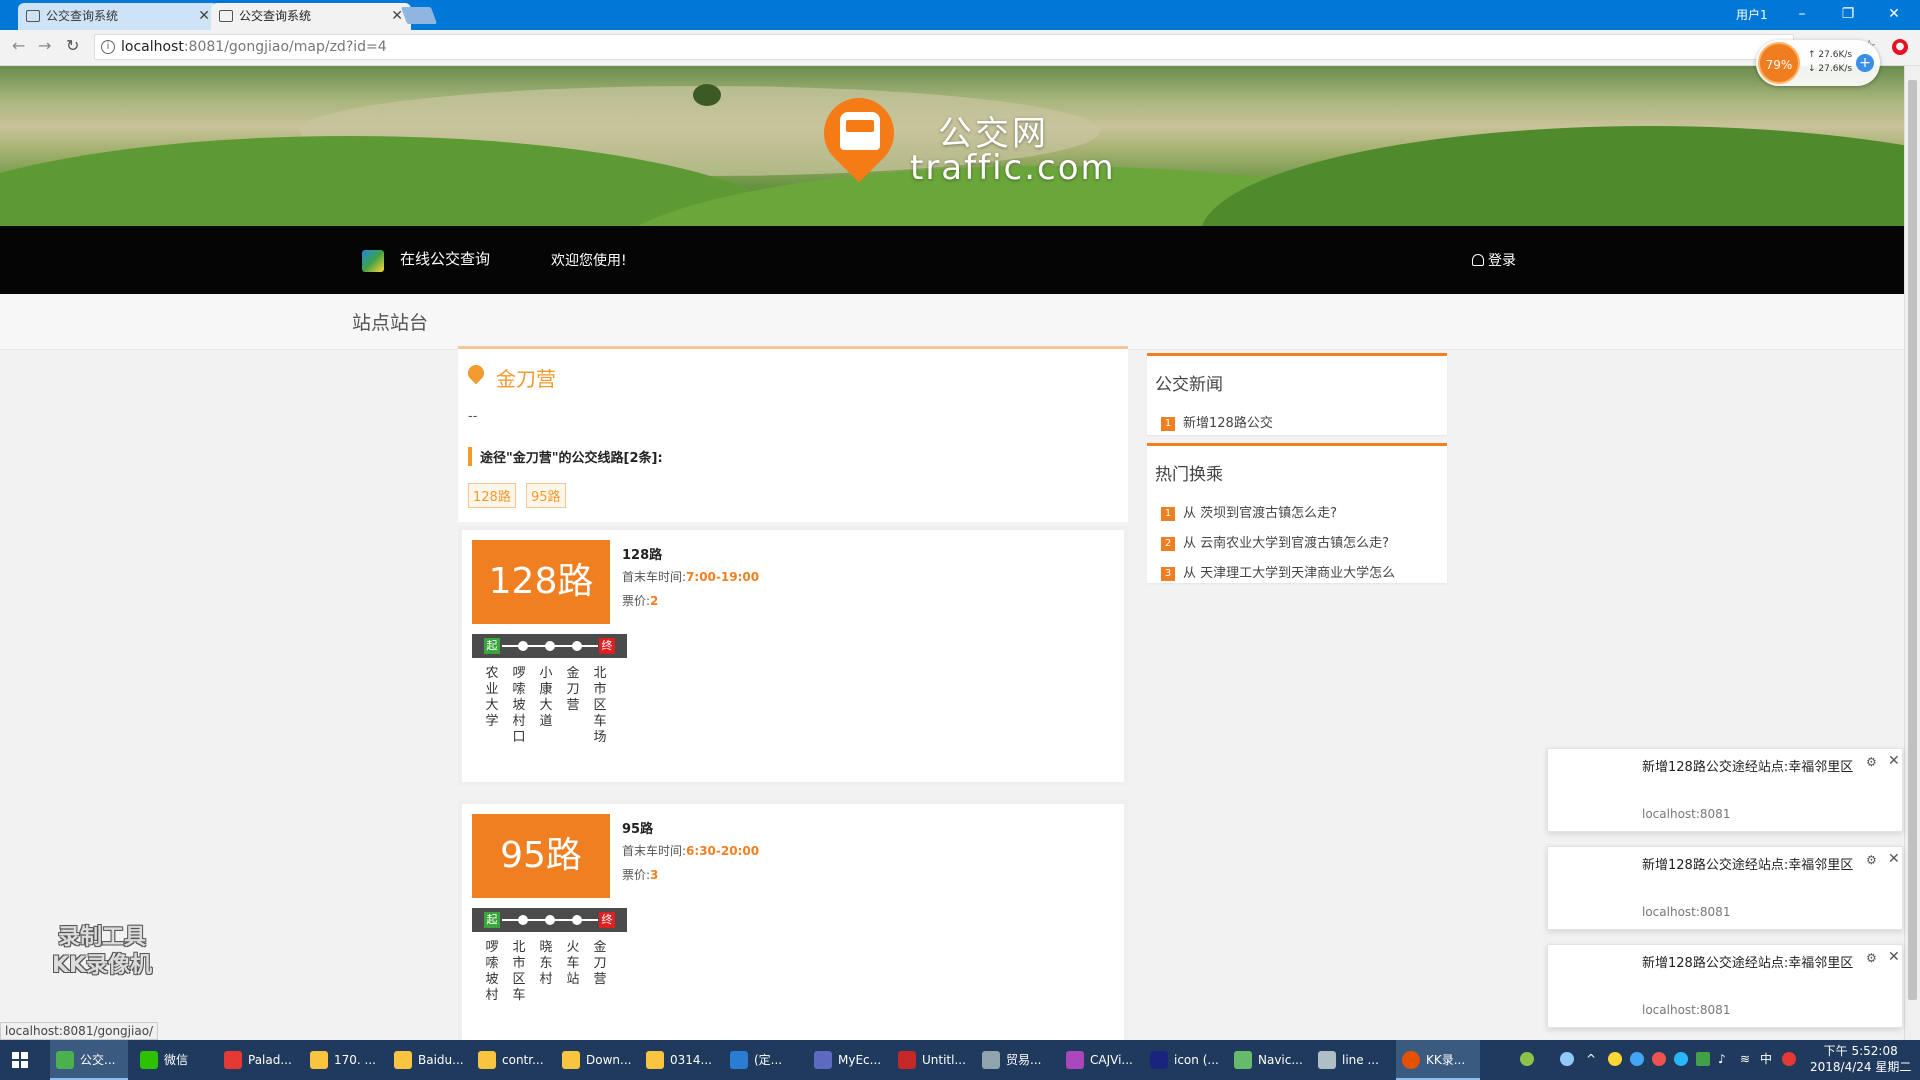 Image resolution: width=1920 pixels, height=1080 pixels. I want to click on windows-start-icon, so click(20, 1060).